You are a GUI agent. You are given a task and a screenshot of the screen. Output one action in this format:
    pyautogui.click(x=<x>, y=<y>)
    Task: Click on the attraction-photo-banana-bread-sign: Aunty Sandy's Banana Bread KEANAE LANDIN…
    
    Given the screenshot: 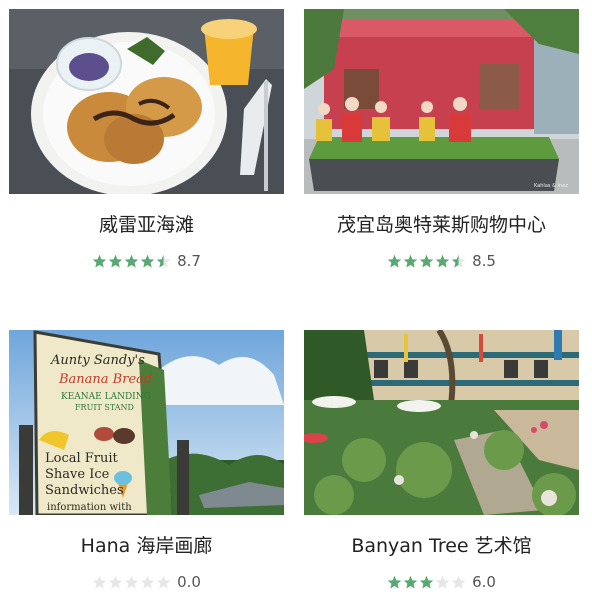 What is the action you would take?
    pyautogui.click(x=146, y=422)
    